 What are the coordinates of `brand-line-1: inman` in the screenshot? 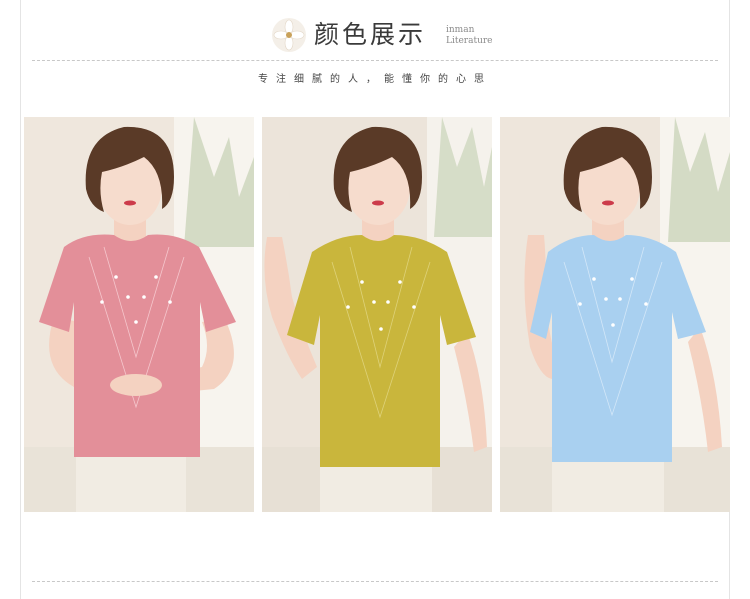 It's located at (460, 30).